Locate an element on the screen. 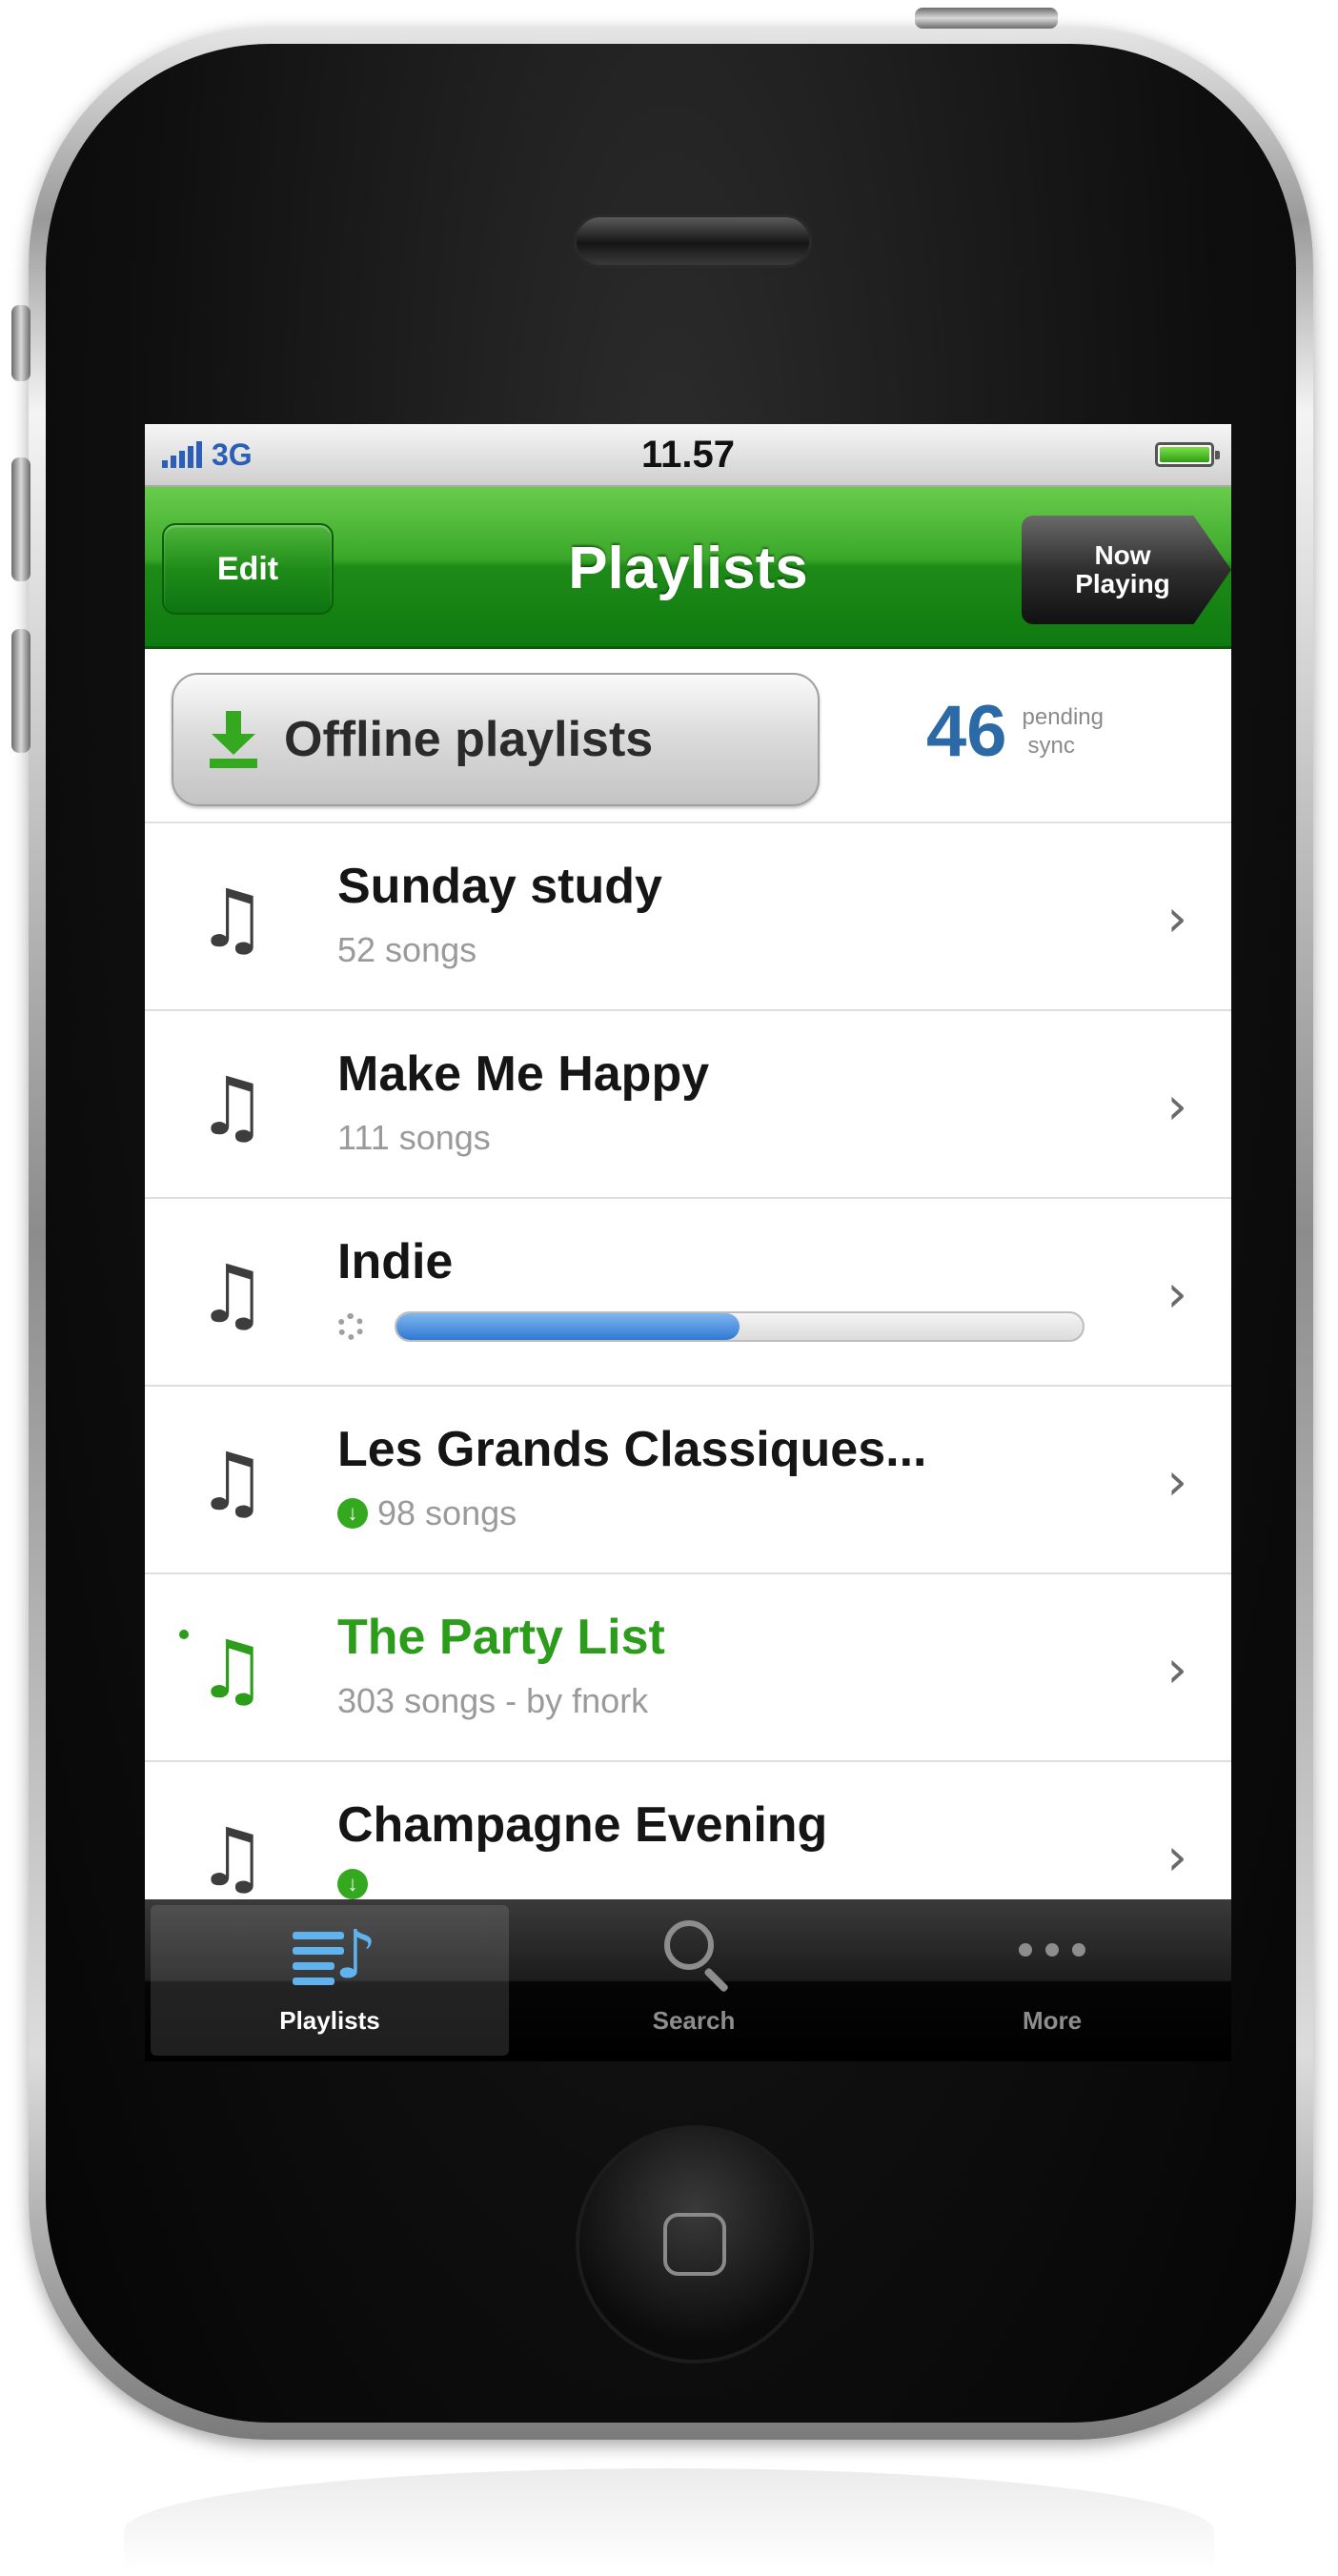  tab-label: More is located at coordinates (1052, 2021).